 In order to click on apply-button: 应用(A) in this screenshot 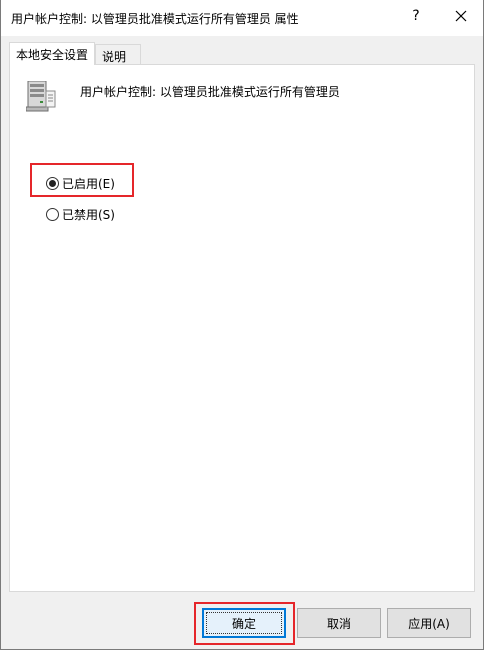, I will do `click(429, 623)`.